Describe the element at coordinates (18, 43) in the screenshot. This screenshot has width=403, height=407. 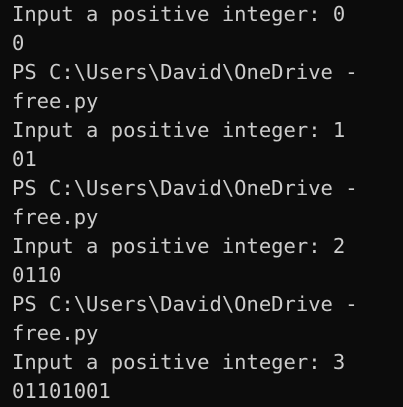
I see `terminal-line: 0` at that location.